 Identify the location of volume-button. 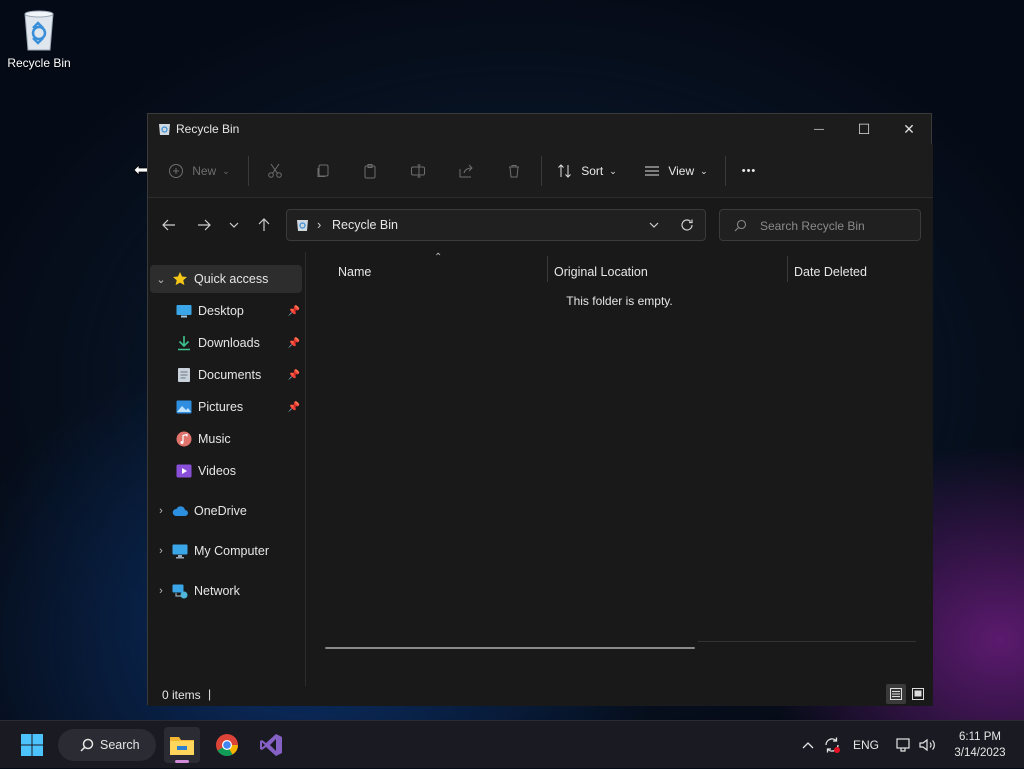
(928, 745).